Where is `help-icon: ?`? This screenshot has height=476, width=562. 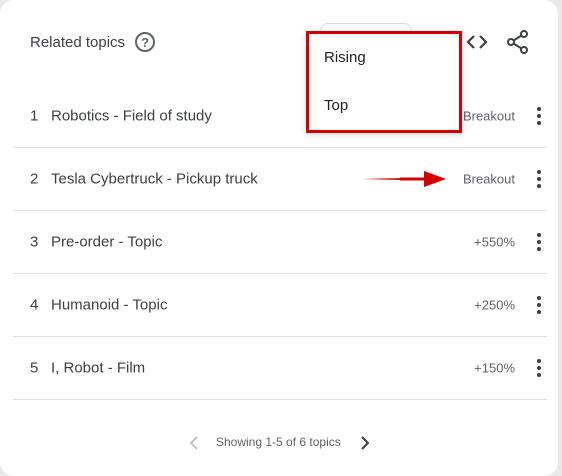
help-icon: ? is located at coordinates (145, 42).